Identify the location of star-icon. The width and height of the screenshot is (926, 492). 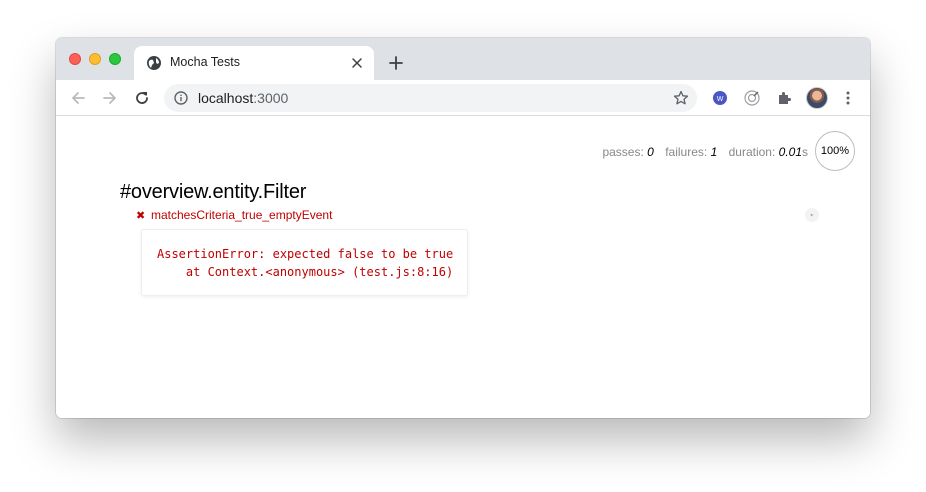
(681, 98).